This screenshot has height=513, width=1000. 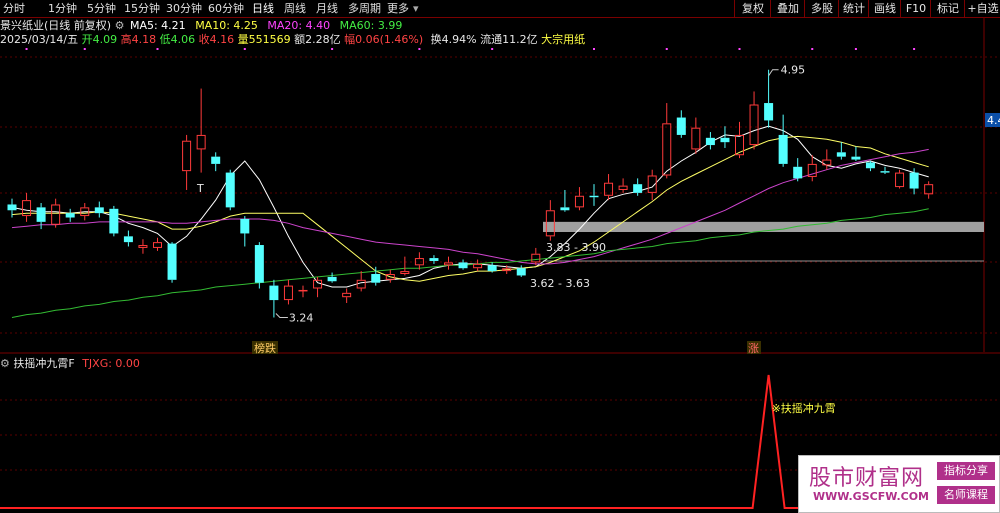 What do you see at coordinates (265, 348) in the screenshot?
I see `badge-down: 榜跌` at bounding box center [265, 348].